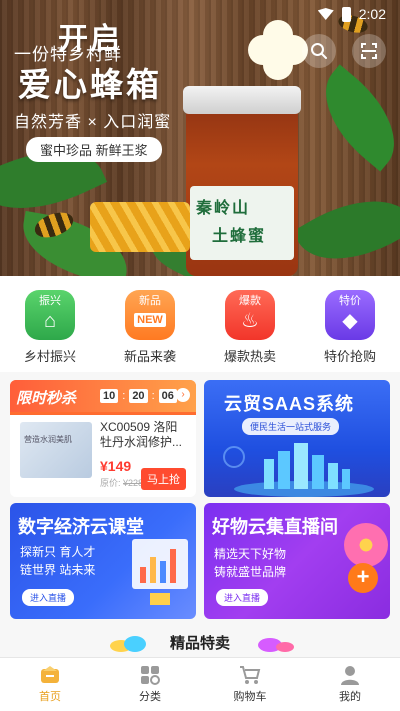 The width and height of the screenshot is (400, 711). What do you see at coordinates (289, 404) in the screenshot?
I see `saas-title: 云贸SAAS系统` at bounding box center [289, 404].